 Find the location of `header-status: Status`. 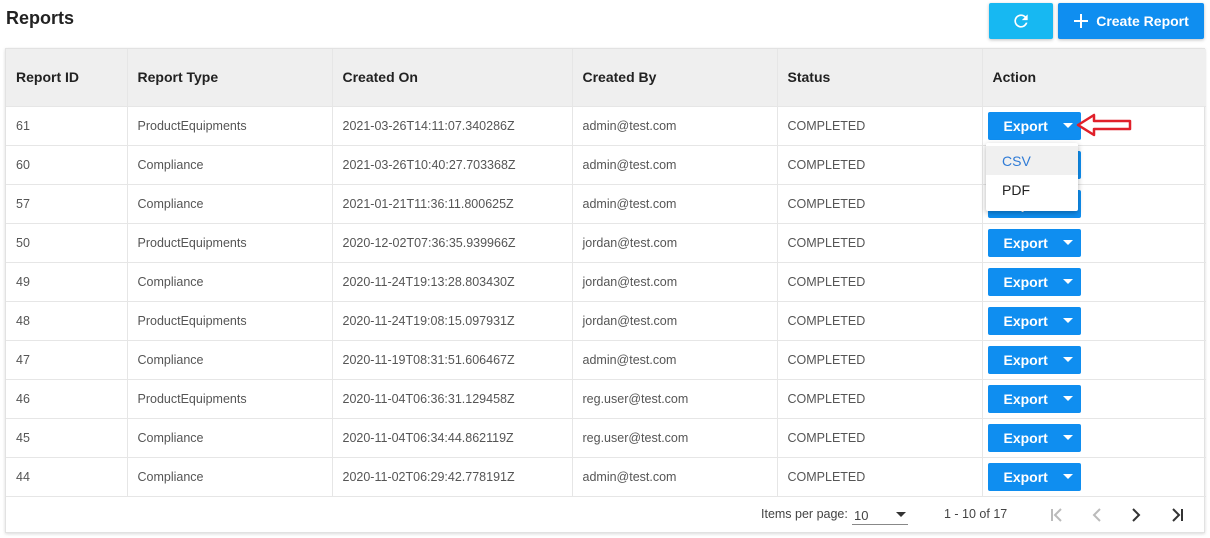

header-status: Status is located at coordinates (880, 78).